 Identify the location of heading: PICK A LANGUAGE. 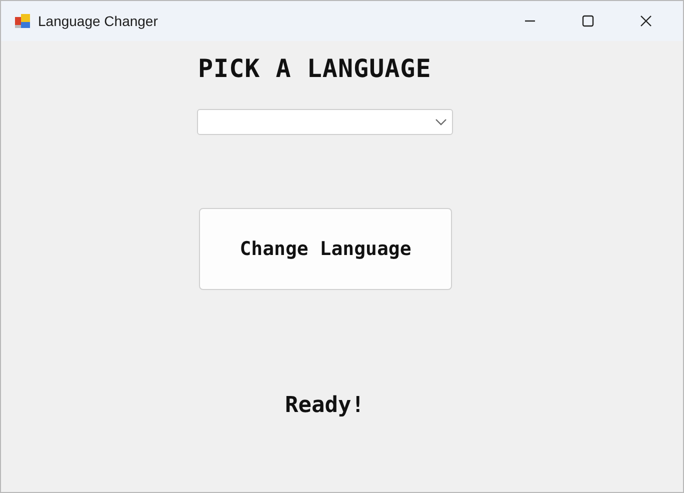
(315, 68).